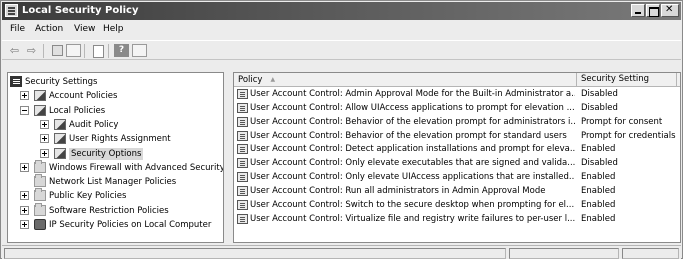  Describe the element at coordinates (136, 167) in the screenshot. I see `tree-item-label: Windows Firewall with Advanced Security` at that location.